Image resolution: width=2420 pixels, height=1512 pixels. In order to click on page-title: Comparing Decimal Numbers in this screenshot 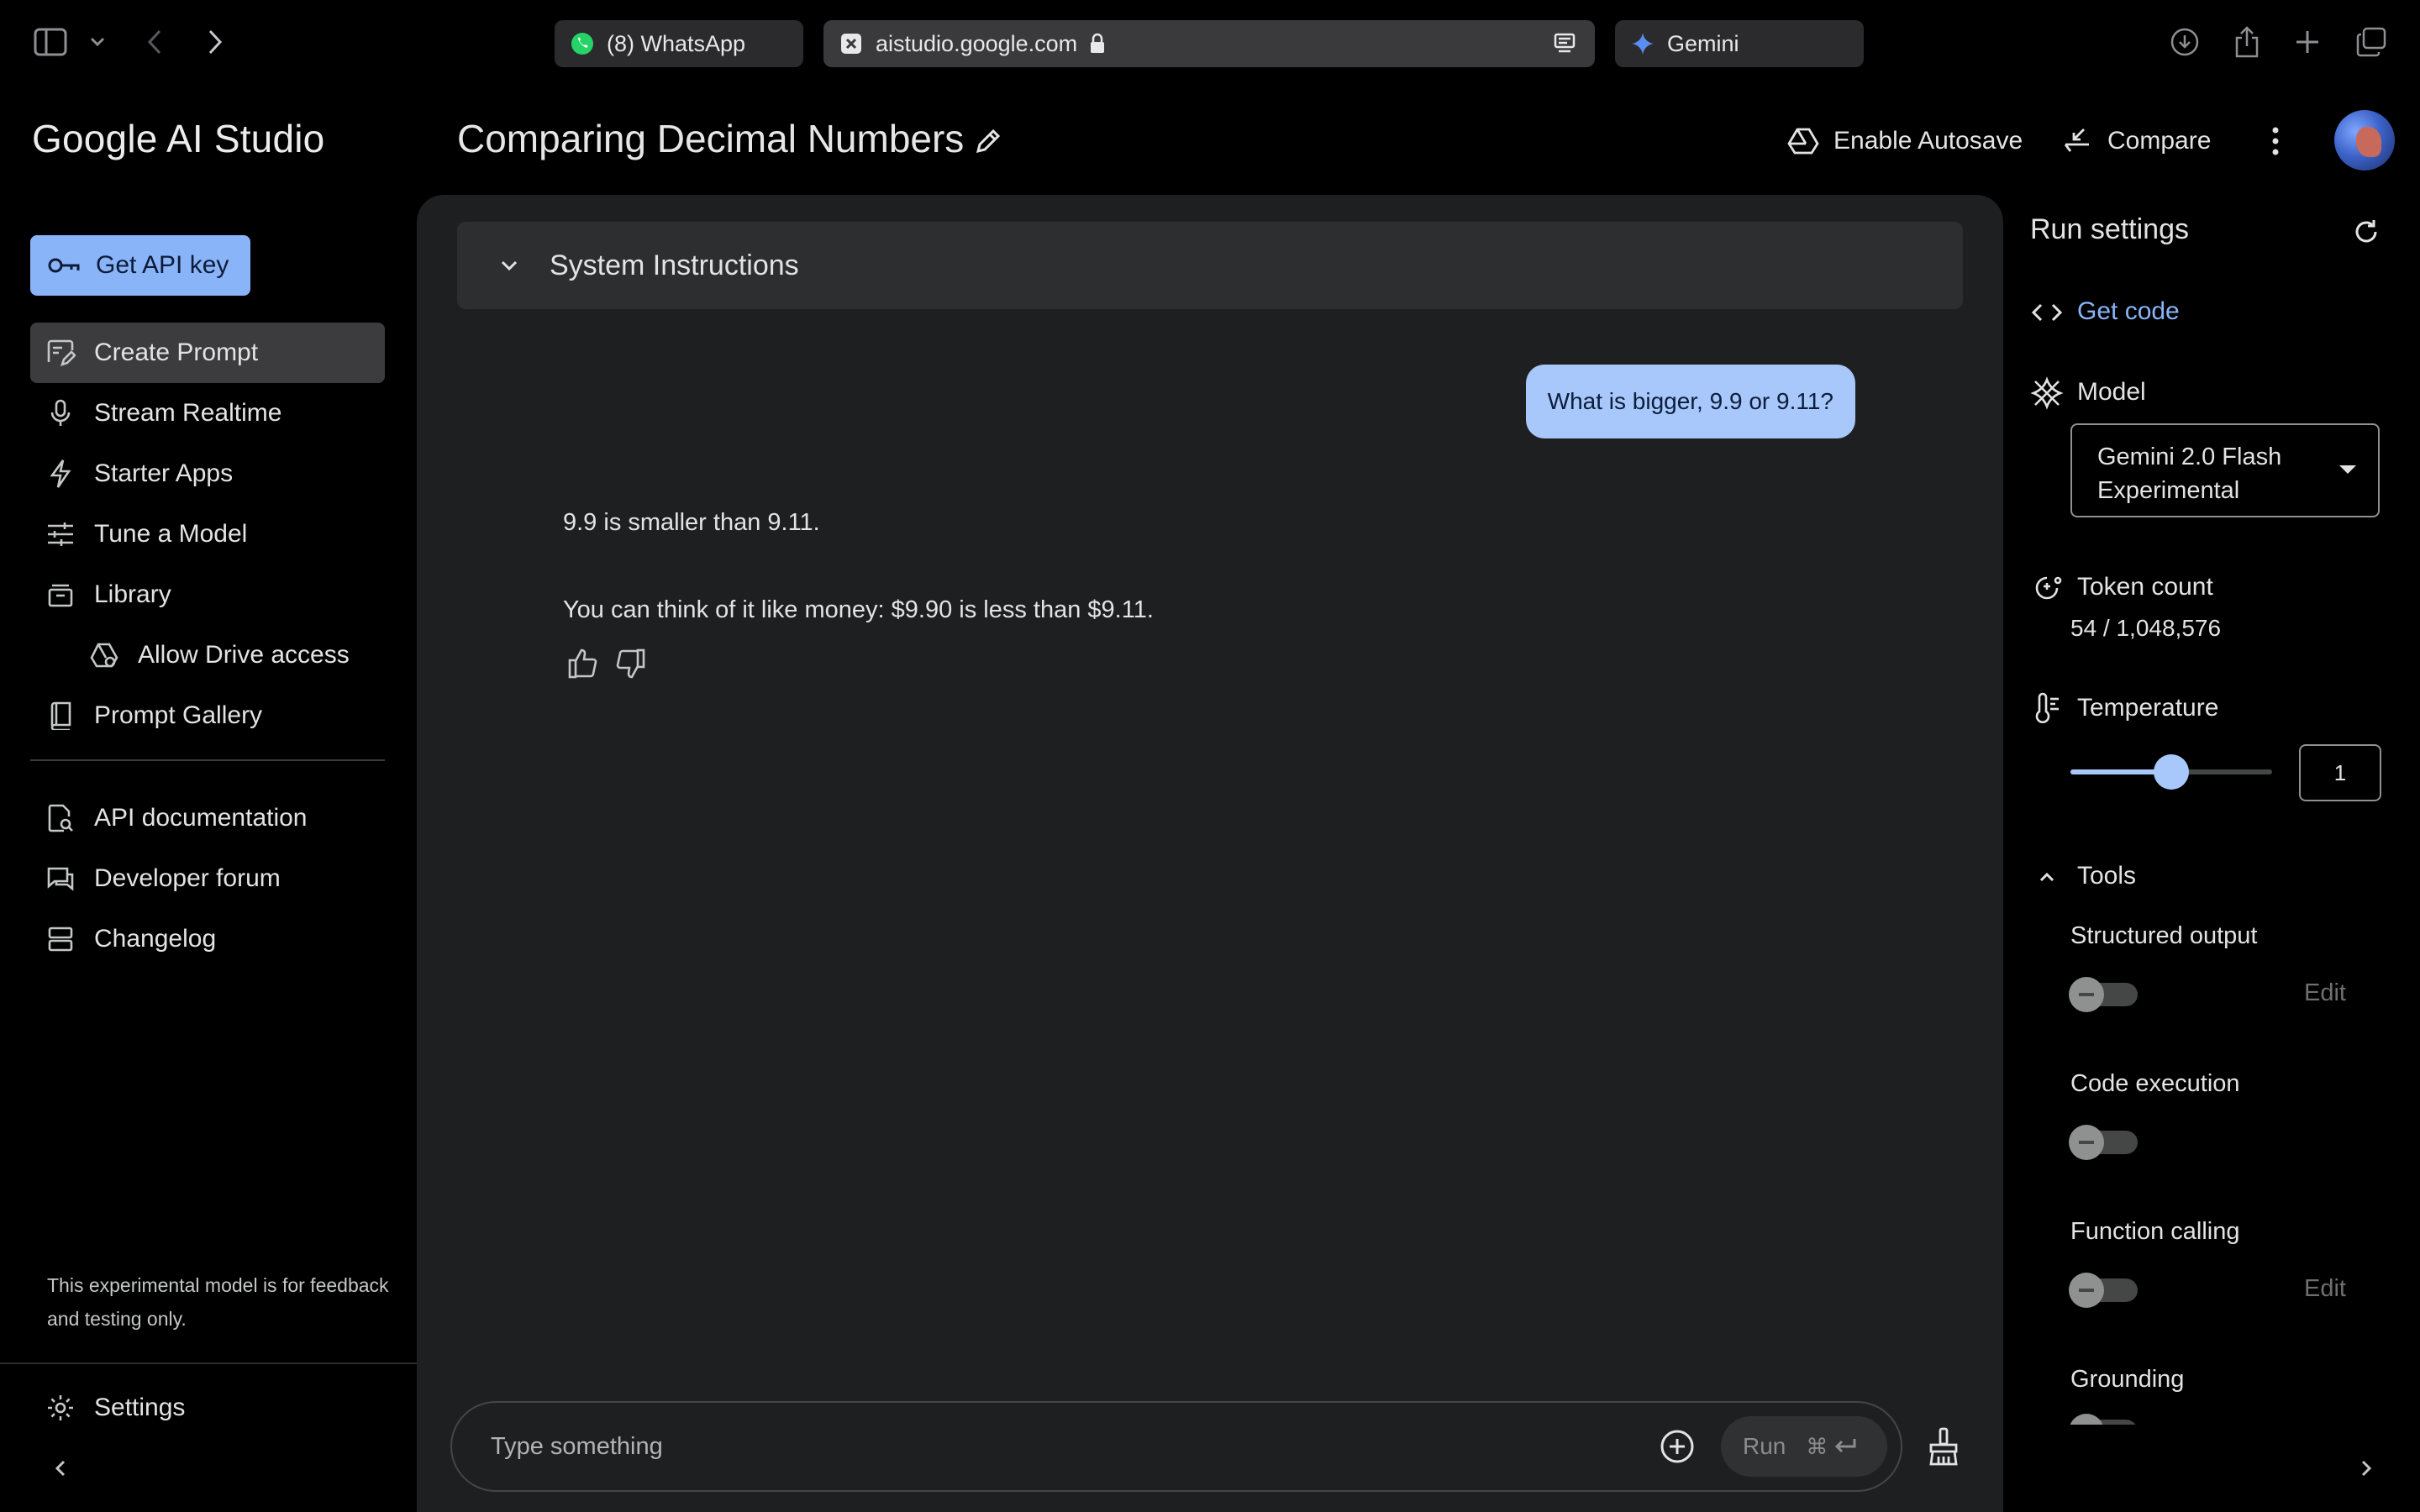, I will do `click(711, 138)`.